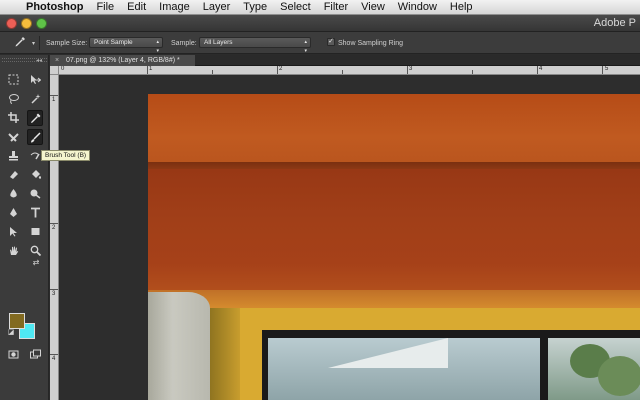 This screenshot has height=400, width=640. Describe the element at coordinates (255, 7) in the screenshot. I see `menu-type: Type` at that location.